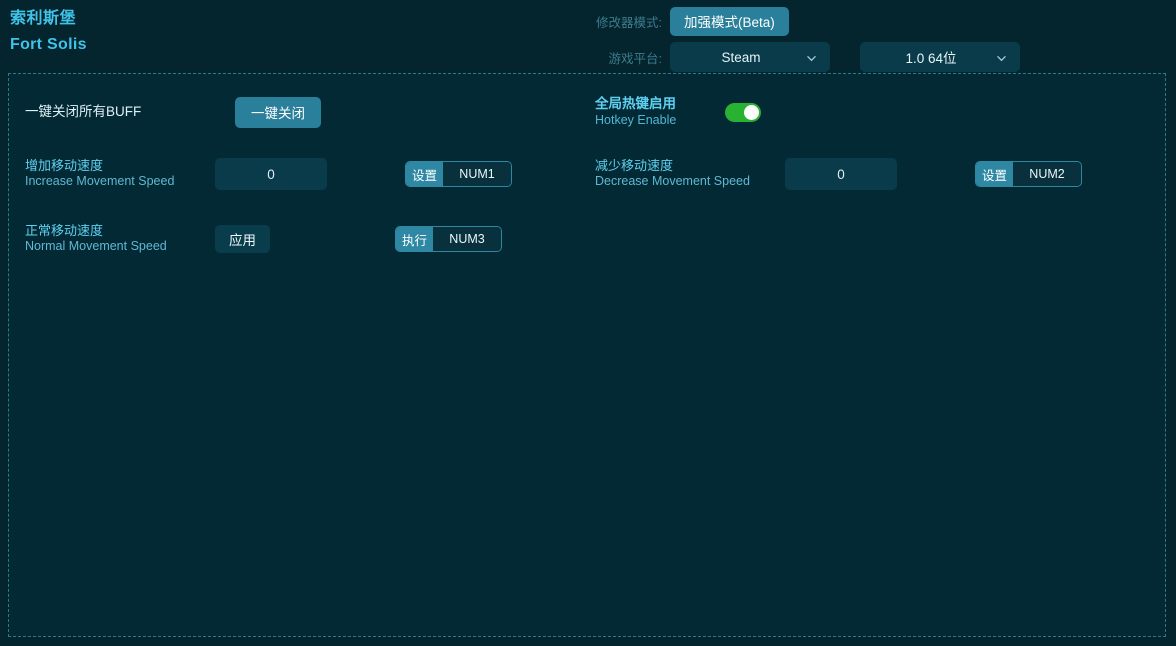 Image resolution: width=1176 pixels, height=646 pixels. I want to click on hotkey-enable-toggle, so click(743, 112).